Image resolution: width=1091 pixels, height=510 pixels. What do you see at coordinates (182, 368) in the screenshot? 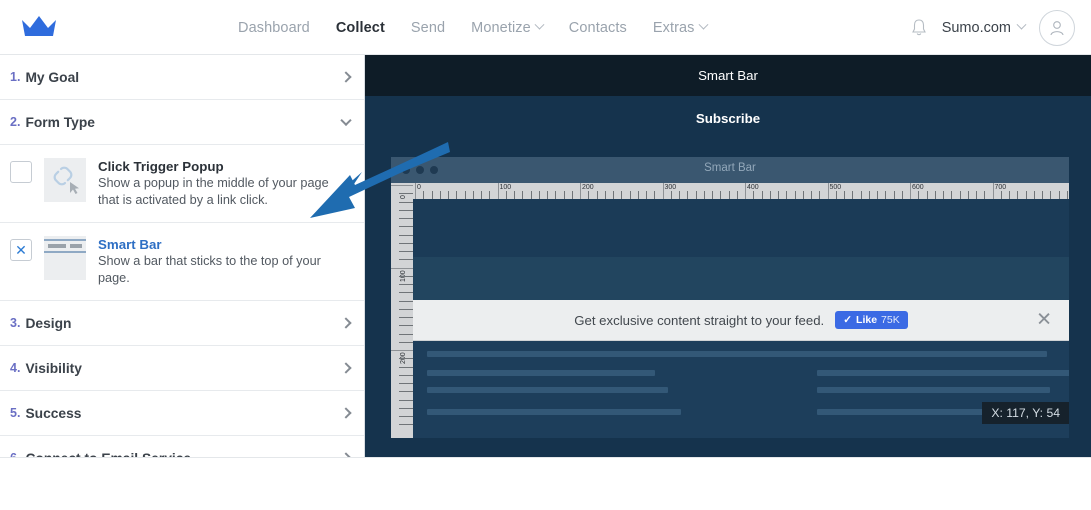
I see `sidebar-step-visibility: 4. Visibility` at bounding box center [182, 368].